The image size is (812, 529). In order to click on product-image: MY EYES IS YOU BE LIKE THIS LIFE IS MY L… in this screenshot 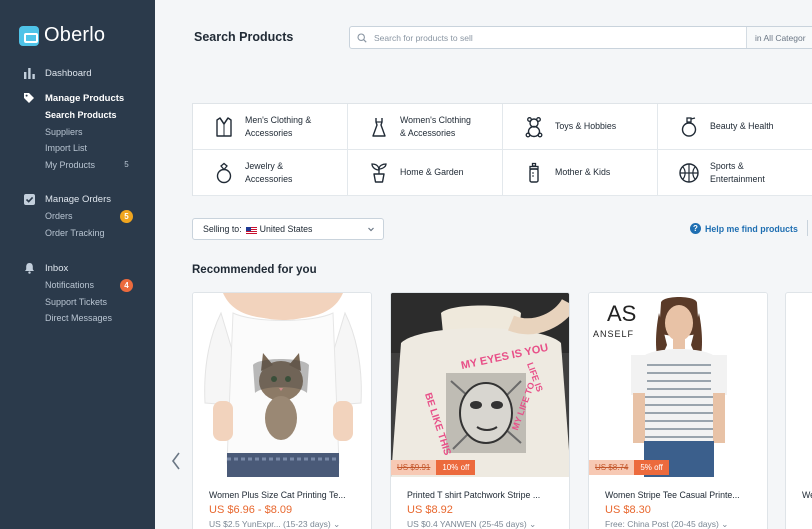, I will do `click(480, 385)`.